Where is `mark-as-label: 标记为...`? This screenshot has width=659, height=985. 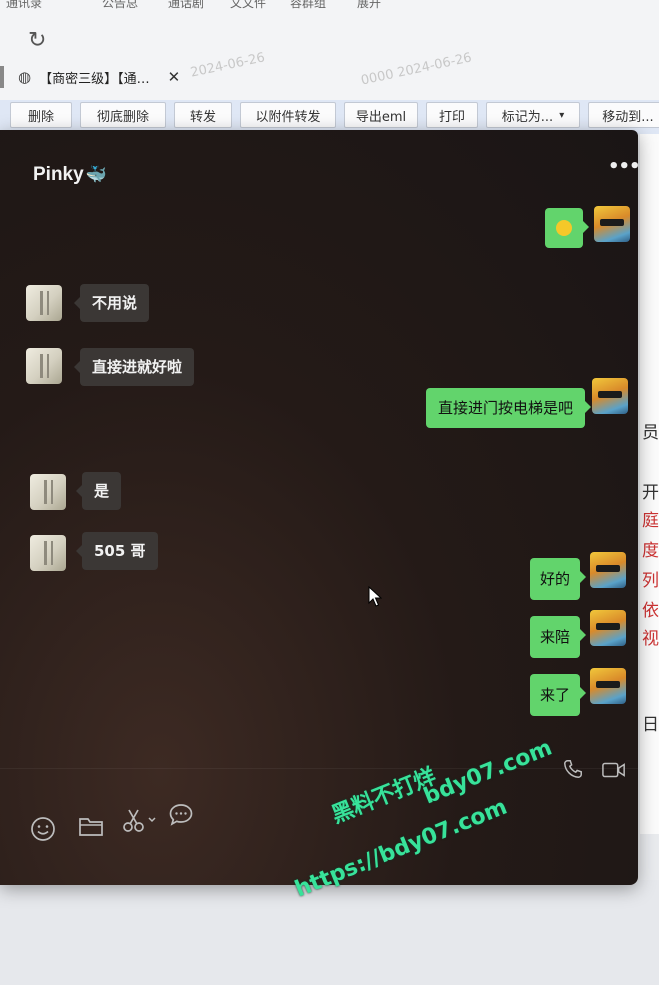 mark-as-label: 标记为... is located at coordinates (527, 117).